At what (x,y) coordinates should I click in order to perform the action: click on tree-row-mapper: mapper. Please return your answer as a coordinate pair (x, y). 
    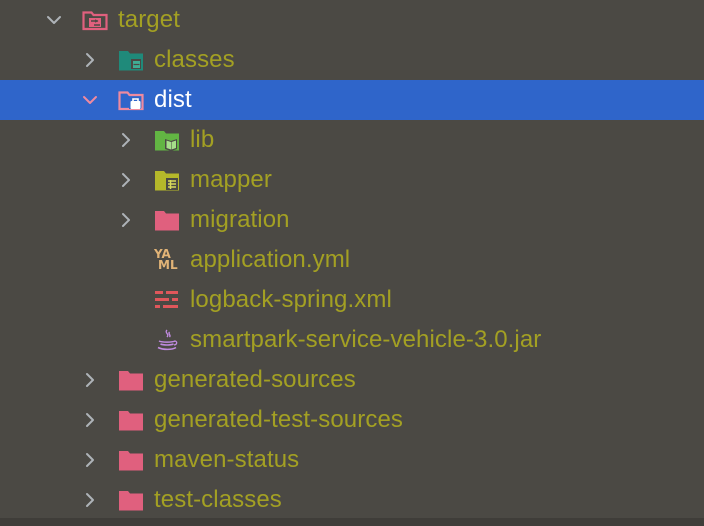
    Looking at the image, I should click on (352, 180).